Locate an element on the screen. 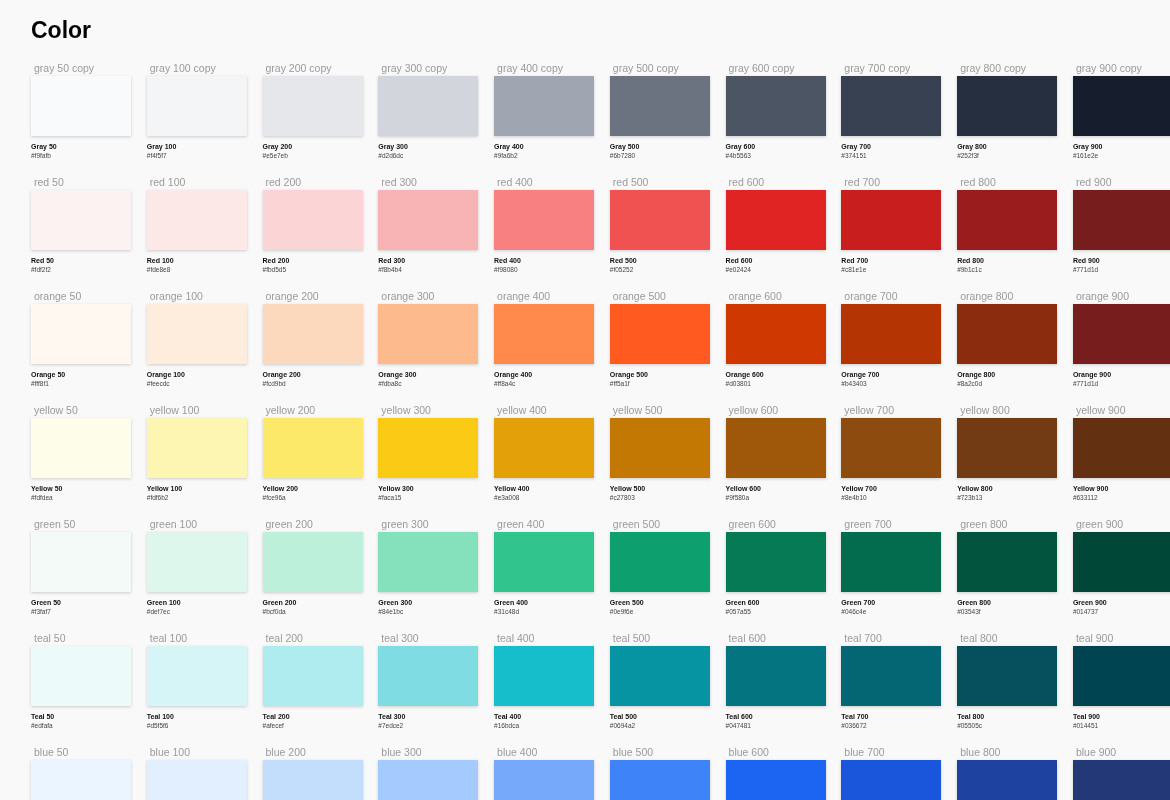 Image resolution: width=1170 pixels, height=800 pixels. swatch-label: teal 800 is located at coordinates (978, 638).